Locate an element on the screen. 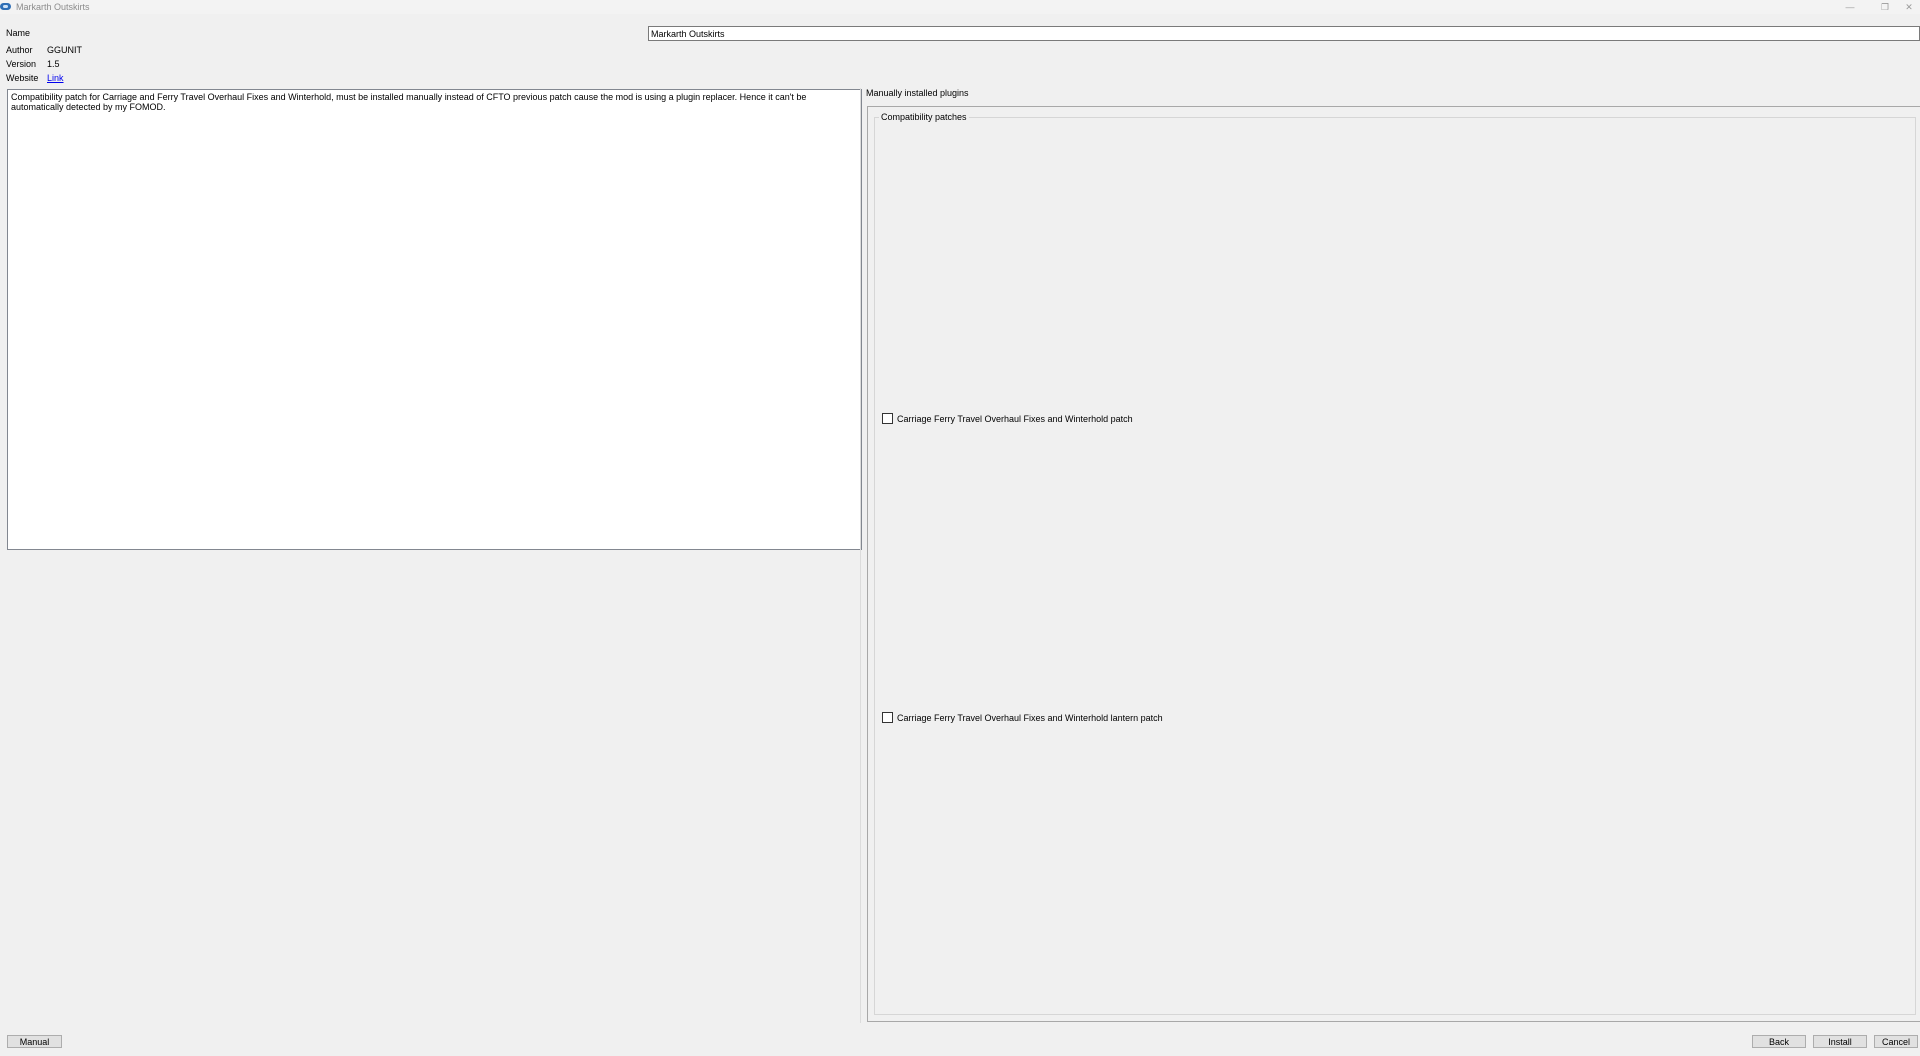 Image resolution: width=1920 pixels, height=1056 pixels. title-bar: Markarth Outskirts — ❐ ✕ is located at coordinates (960, 7).